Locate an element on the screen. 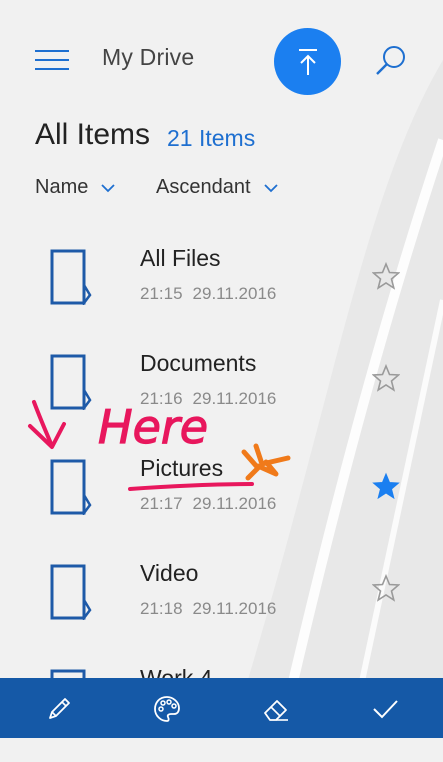  list-item: Video 21:18 29.11.2016 is located at coordinates (221, 604).